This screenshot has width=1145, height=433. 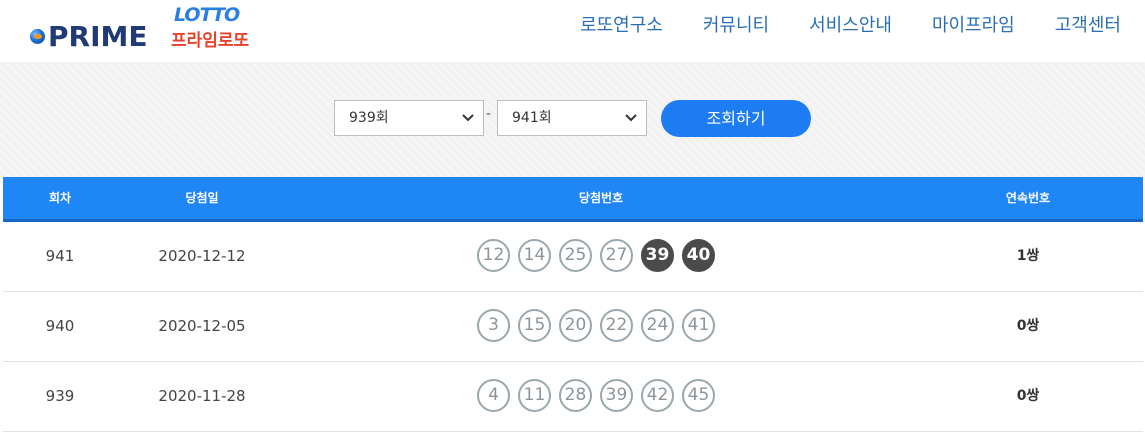 I want to click on search-button: 조회하기, so click(x=736, y=118).